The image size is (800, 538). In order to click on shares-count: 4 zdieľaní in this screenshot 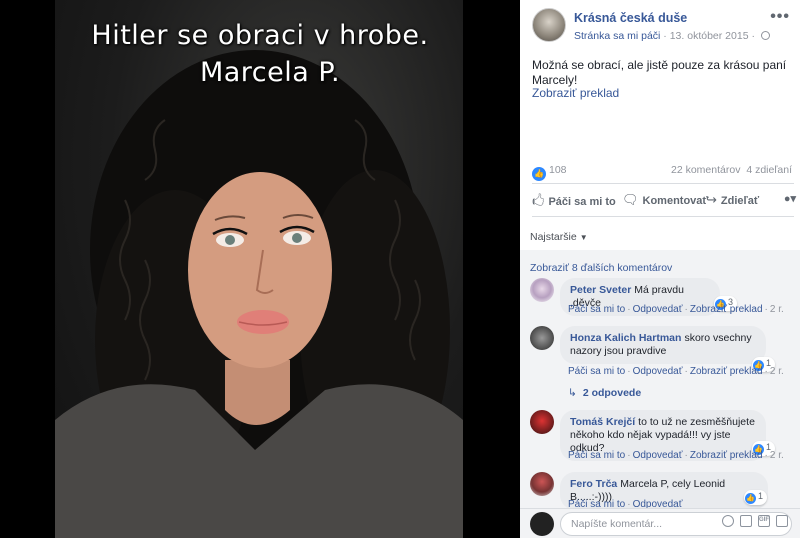, I will do `click(769, 170)`.